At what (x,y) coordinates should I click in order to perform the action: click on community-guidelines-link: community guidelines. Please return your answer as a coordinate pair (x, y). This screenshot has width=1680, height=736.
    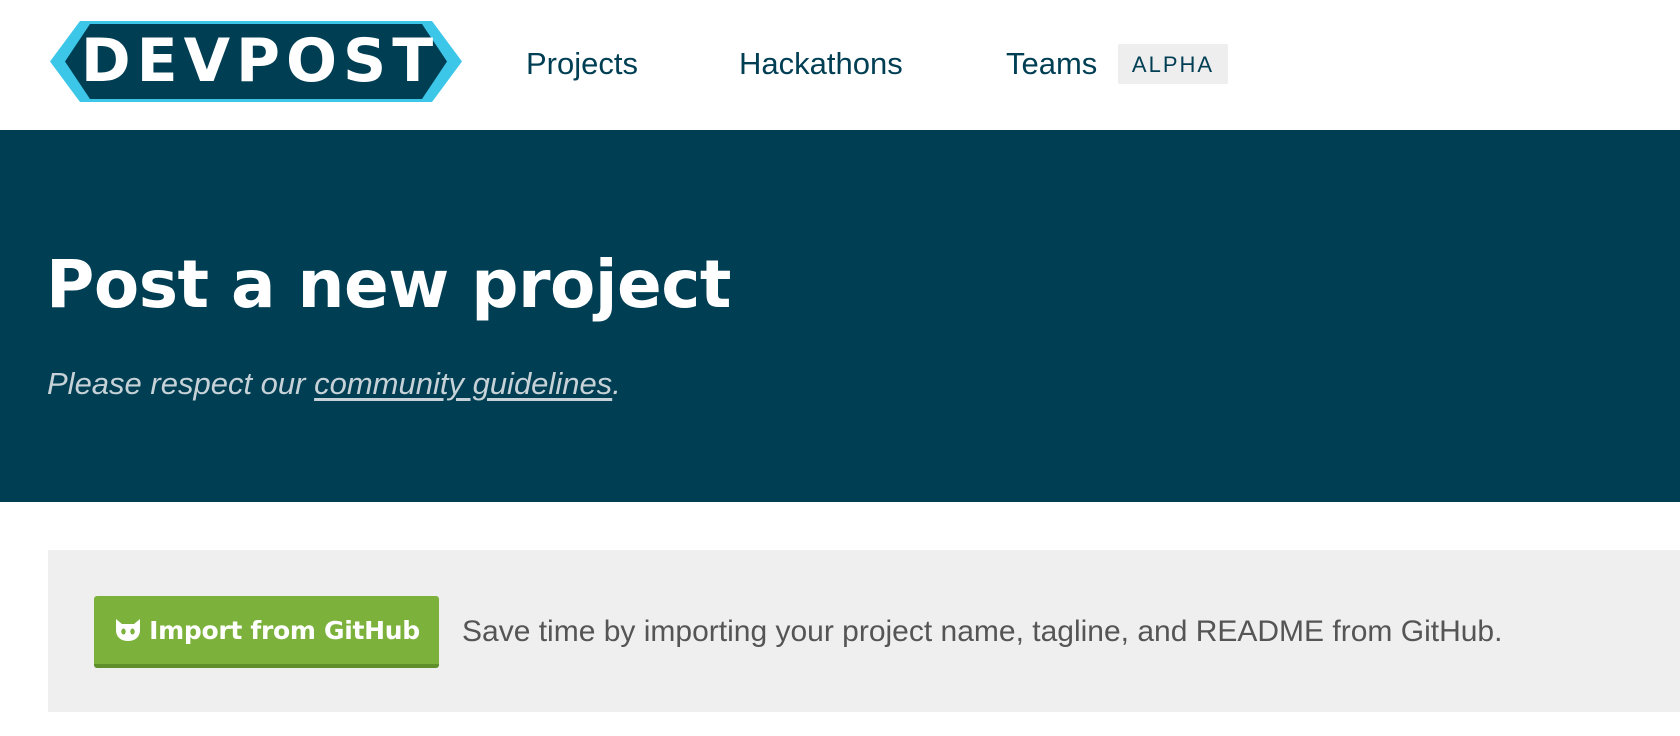
    Looking at the image, I should click on (463, 383).